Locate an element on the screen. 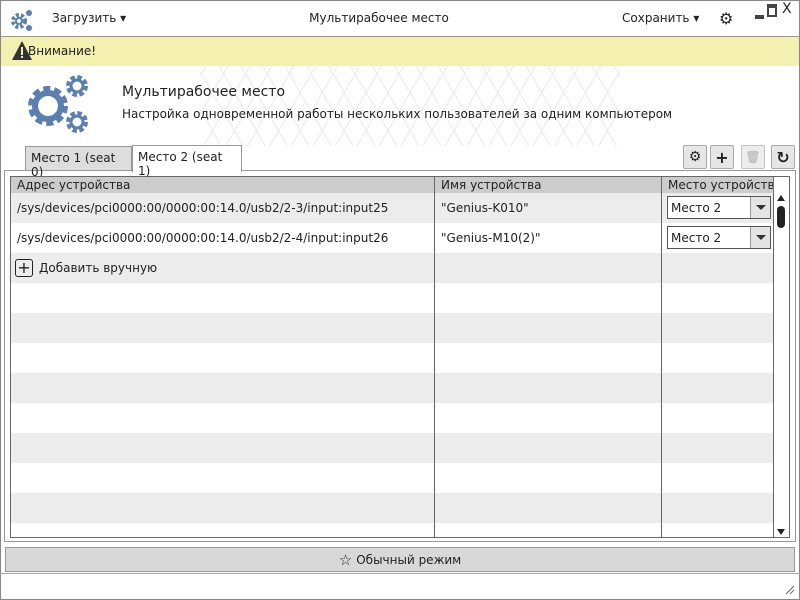 The image size is (800, 600). gear-icon: ⚙ is located at coordinates (695, 157).